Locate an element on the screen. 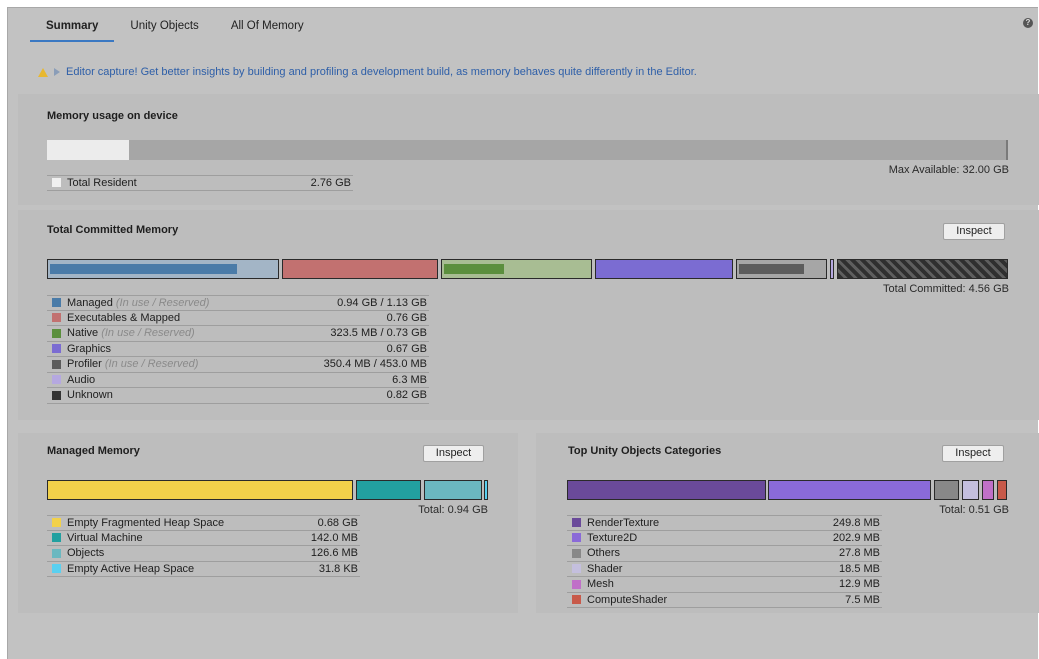 The width and height of the screenshot is (1039, 659). legend-name: Others is located at coordinates (604, 553).